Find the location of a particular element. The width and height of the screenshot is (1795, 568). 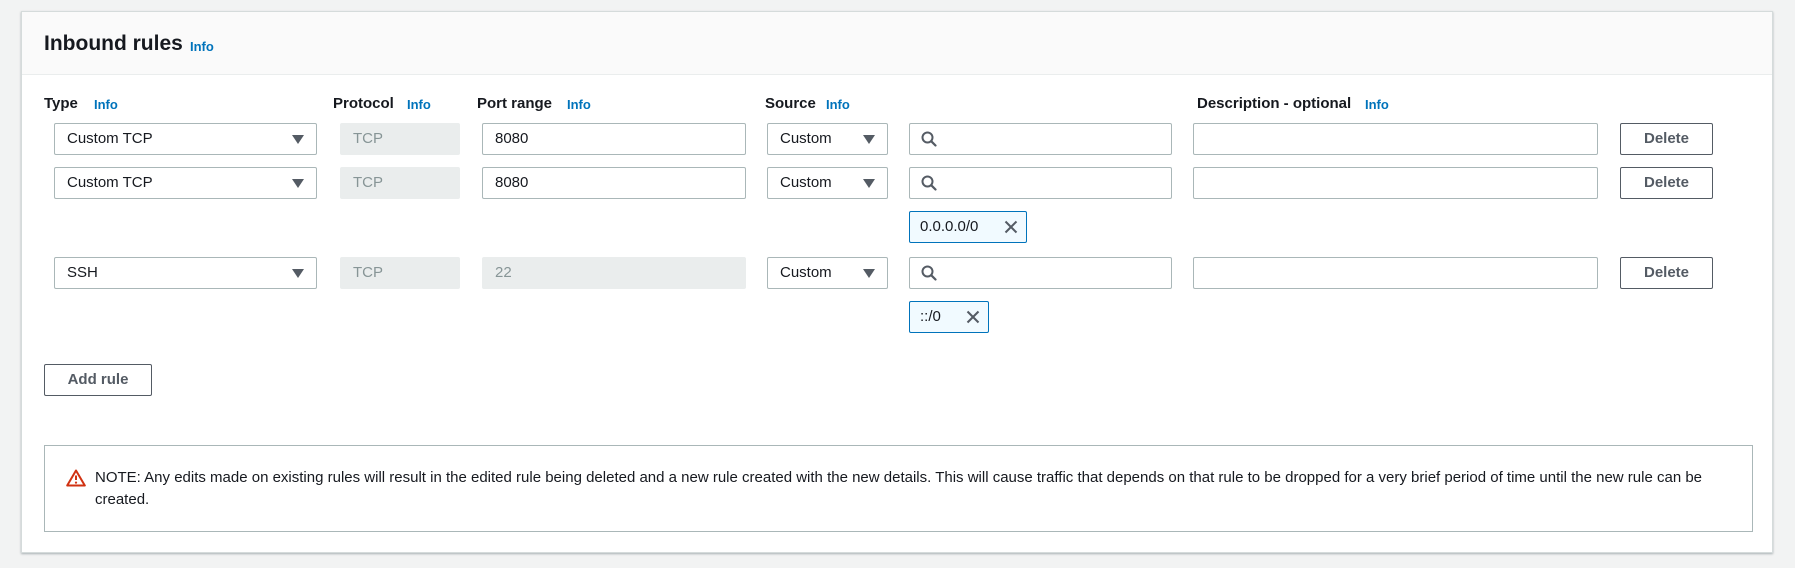

column-label-type: Type is located at coordinates (61, 103).